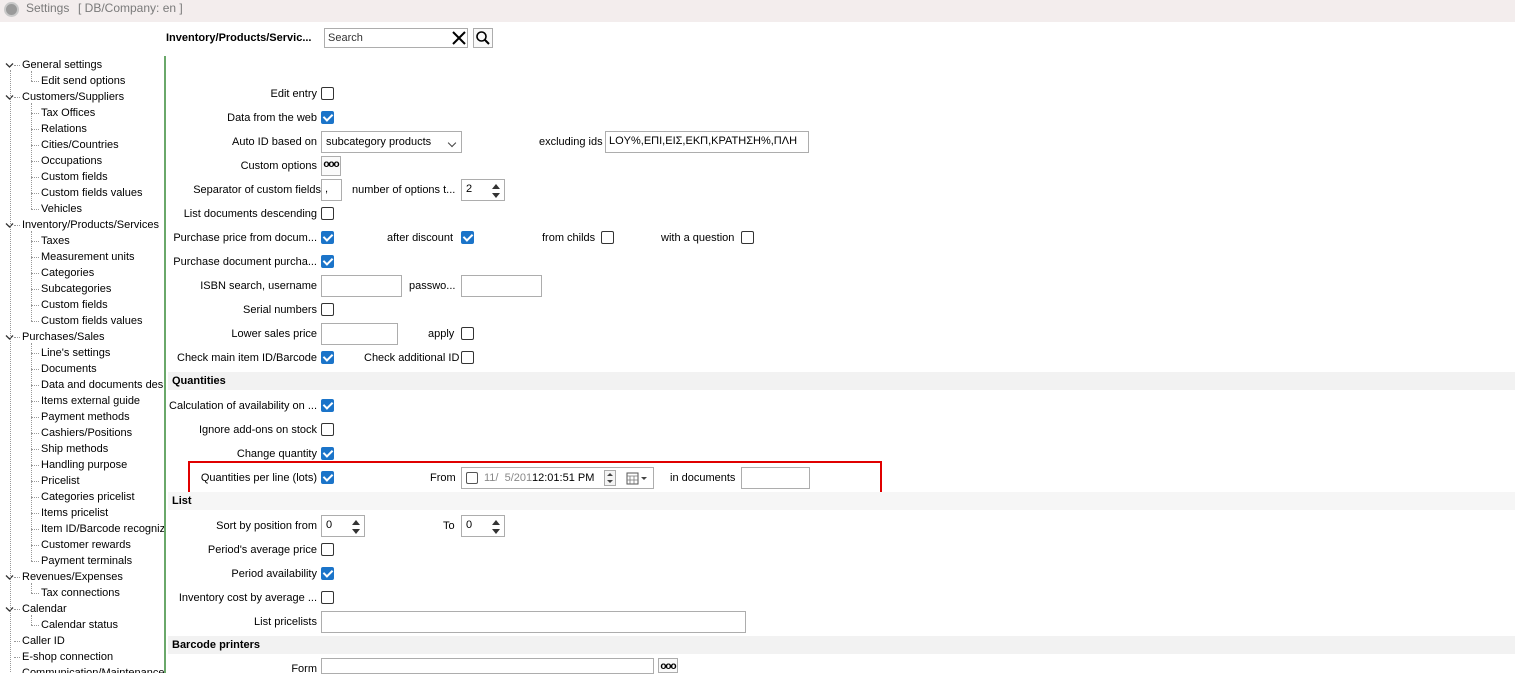 Image resolution: width=1515 pixels, height=677 pixels. I want to click on tree-item-label: Calendar status, so click(80, 625).